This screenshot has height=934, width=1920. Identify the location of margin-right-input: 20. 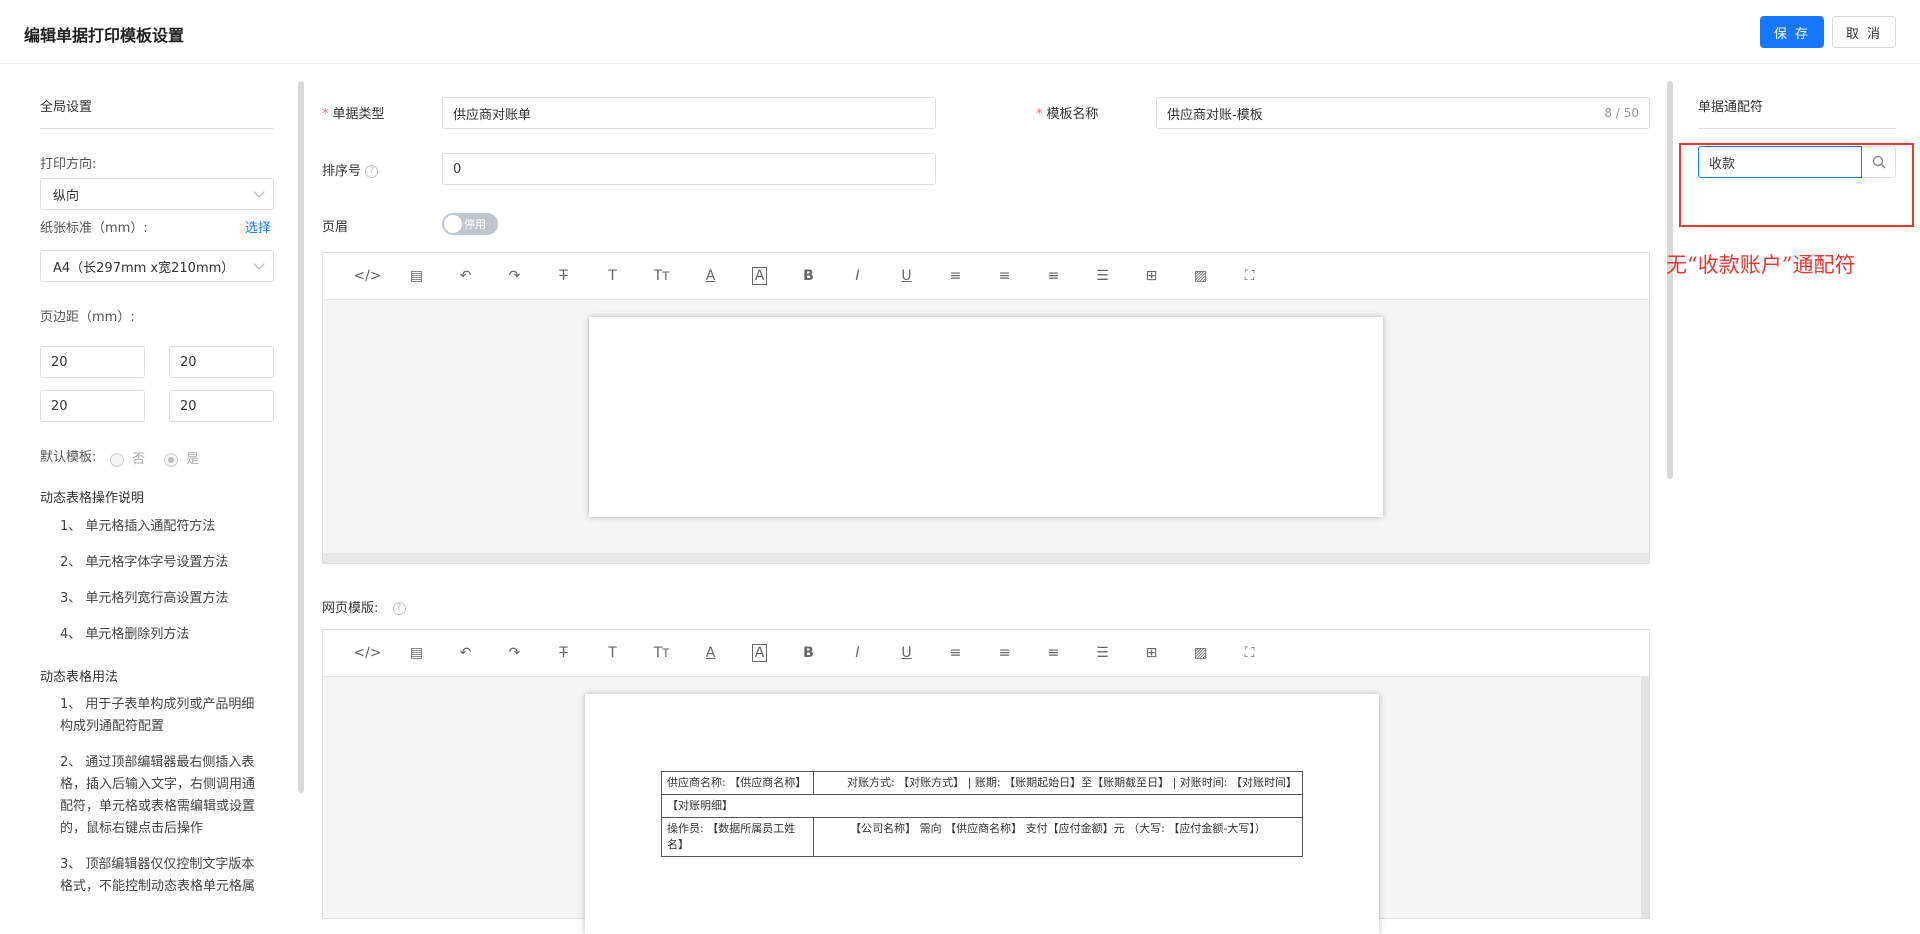
(221, 406).